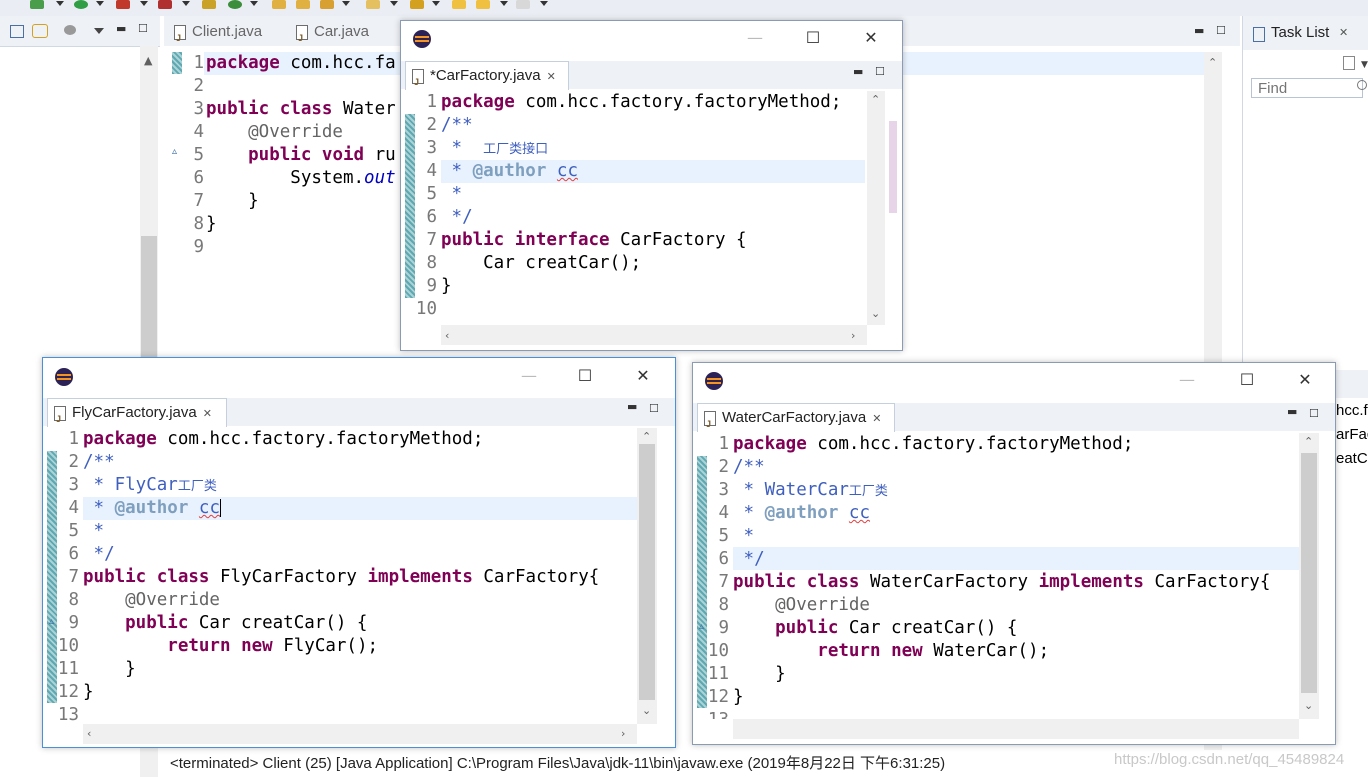  Describe the element at coordinates (1364, 65) in the screenshot. I see `view-menu-icon: ▼` at that location.